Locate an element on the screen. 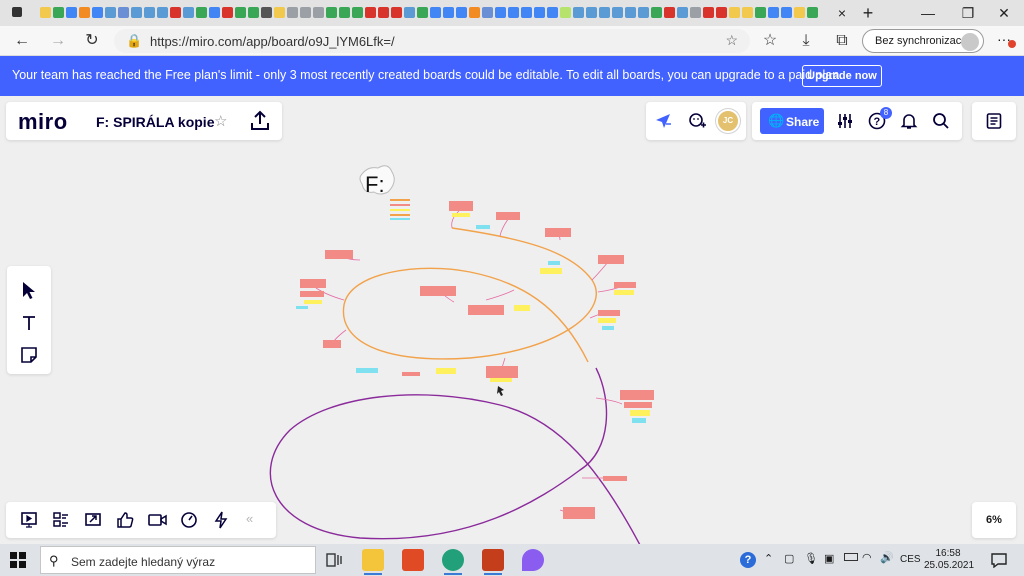 The image size is (1024, 576). favorites-icon: ☆ is located at coordinates (770, 41).